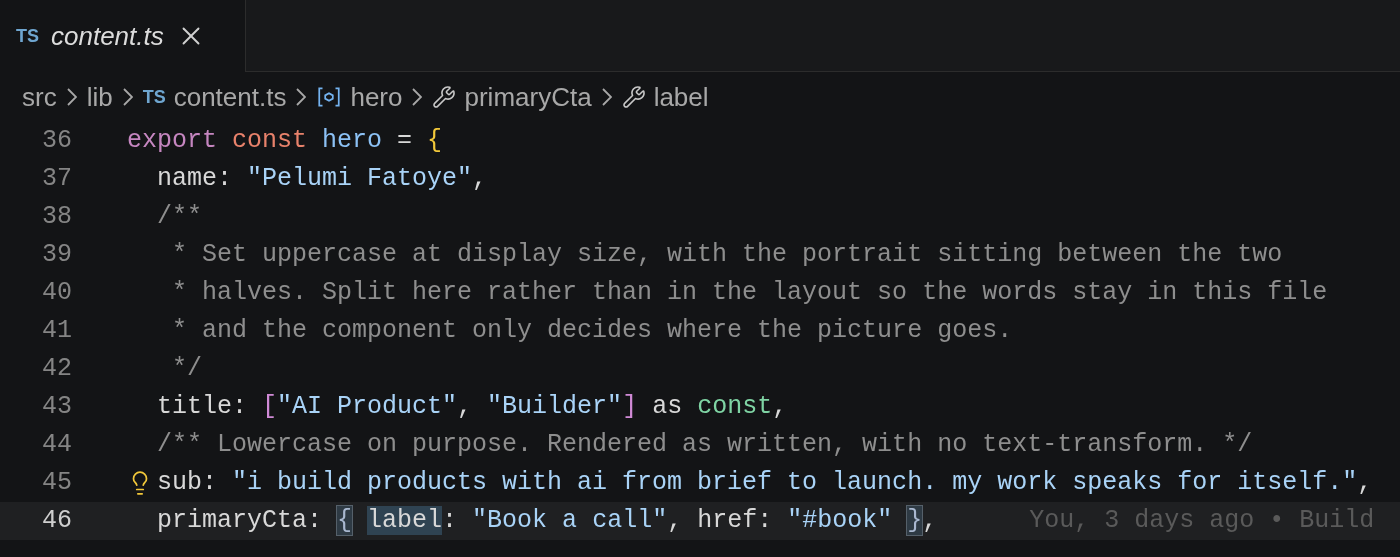 The height and width of the screenshot is (557, 1400). Describe the element at coordinates (179, 217) in the screenshot. I see `code-line: /**` at that location.